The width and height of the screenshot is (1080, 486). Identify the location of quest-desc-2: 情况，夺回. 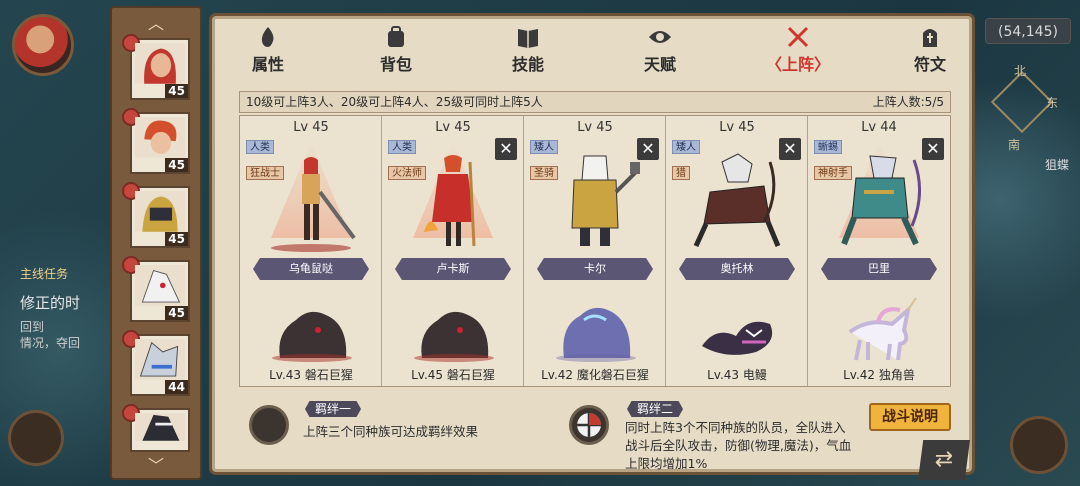
(50, 343).